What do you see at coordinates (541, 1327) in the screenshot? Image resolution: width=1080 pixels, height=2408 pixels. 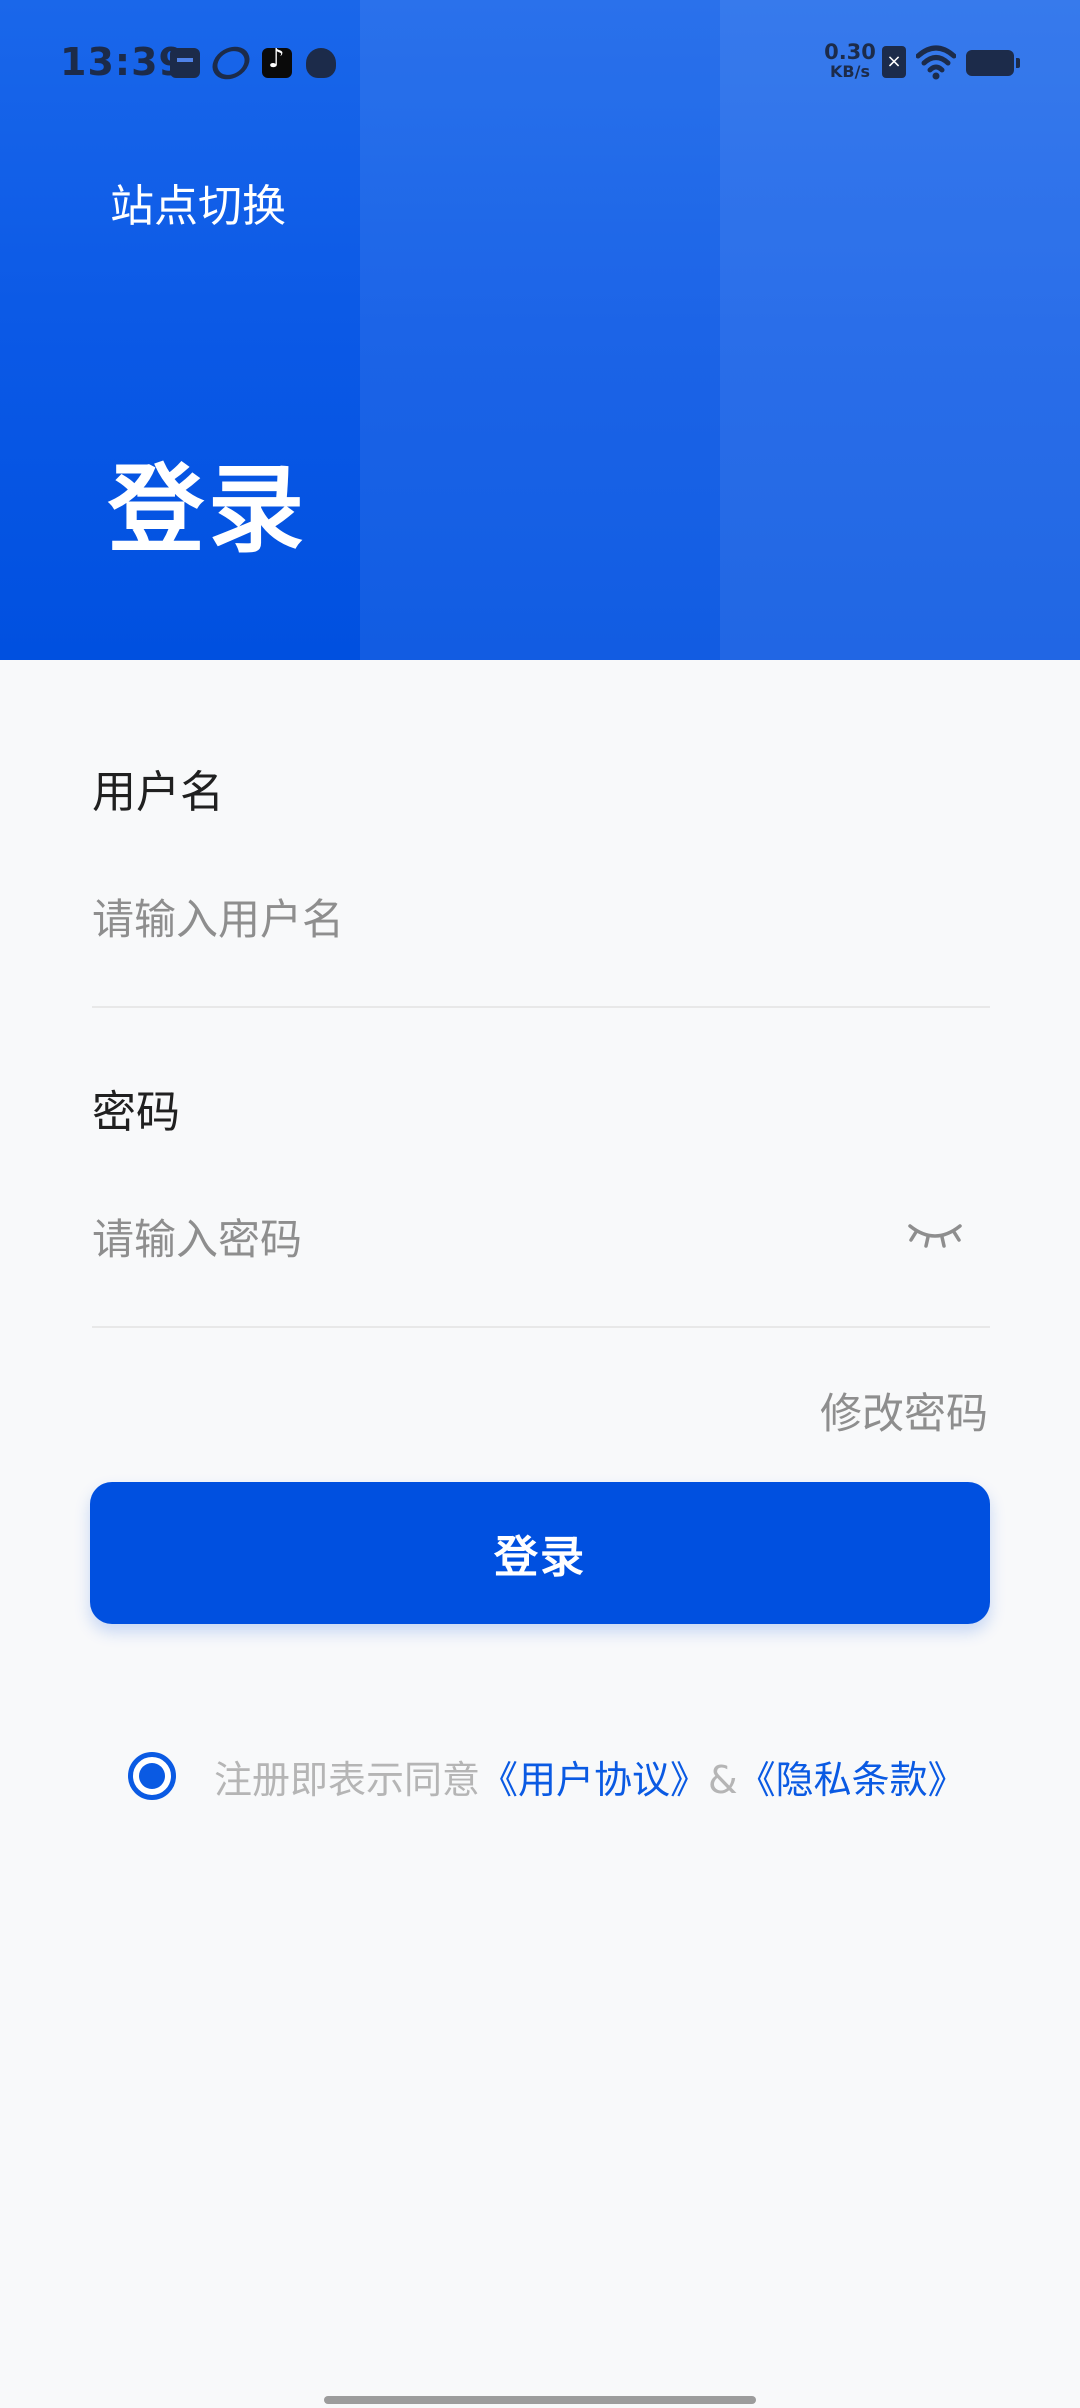 I see `password-divider` at bounding box center [541, 1327].